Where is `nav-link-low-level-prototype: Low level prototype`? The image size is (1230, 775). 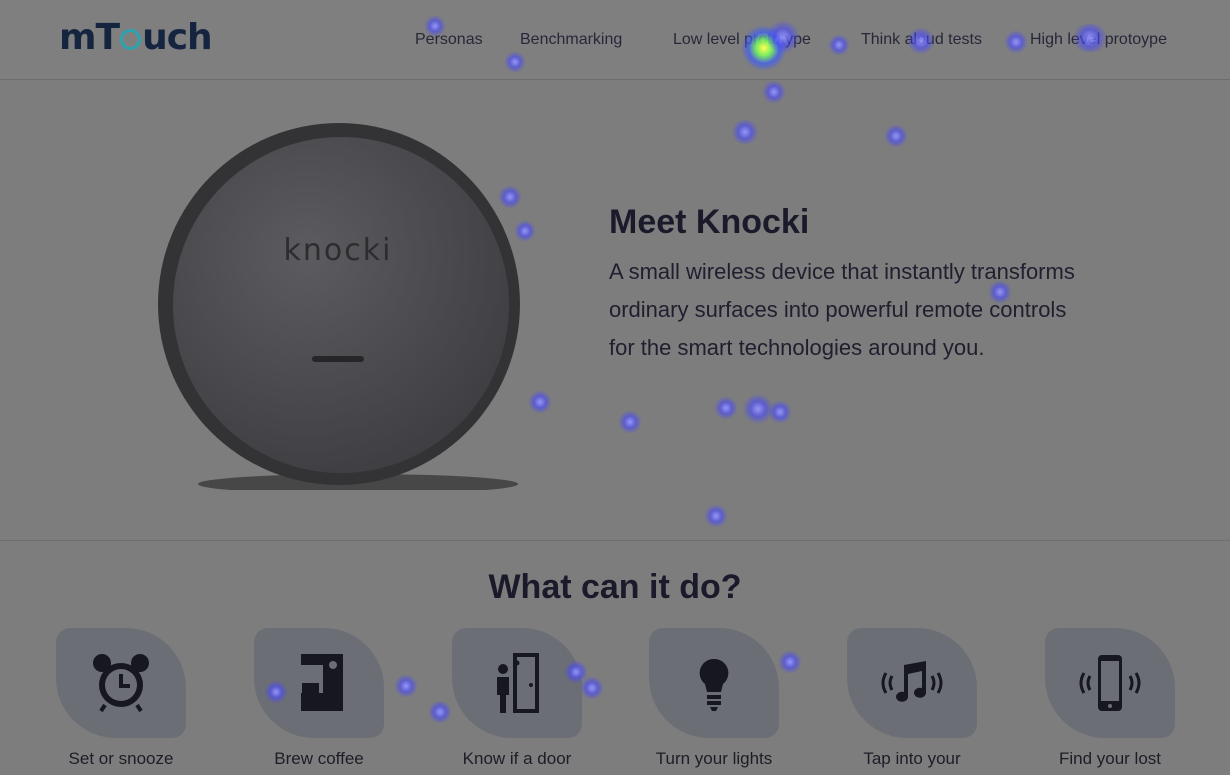
nav-link-low-level-prototype: Low level prototype is located at coordinates (742, 40).